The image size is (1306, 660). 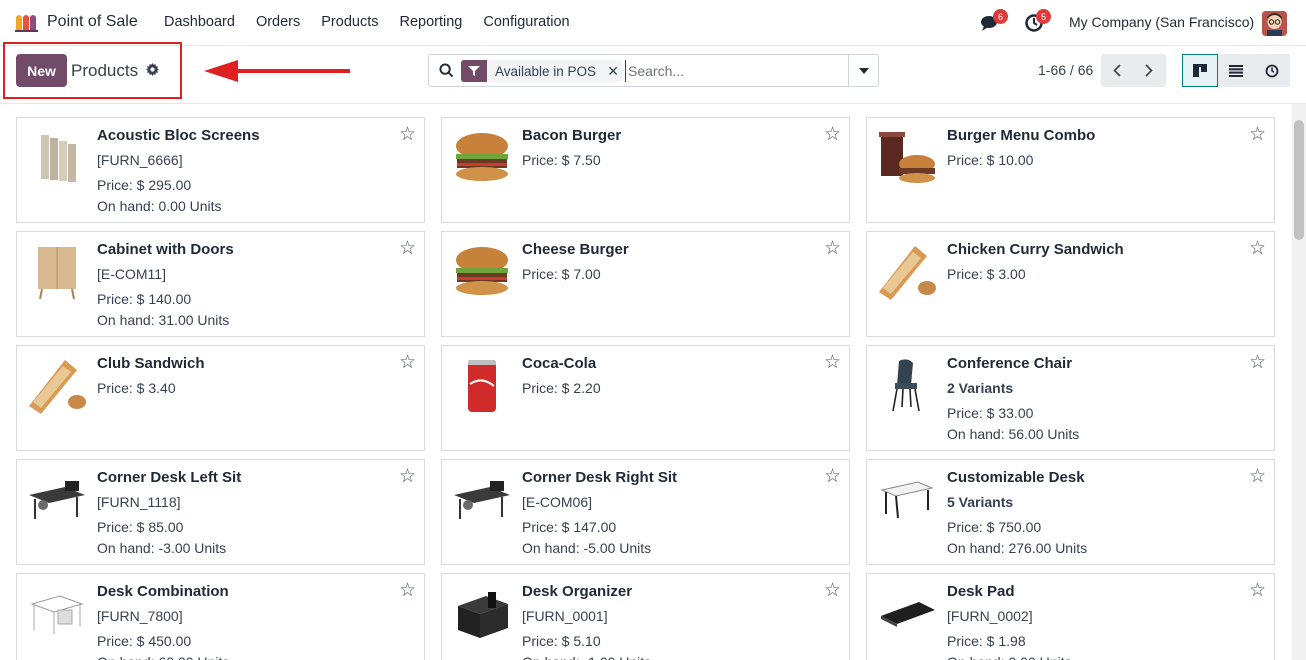 What do you see at coordinates (27, 23) in the screenshot?
I see `pos-app-icon` at bounding box center [27, 23].